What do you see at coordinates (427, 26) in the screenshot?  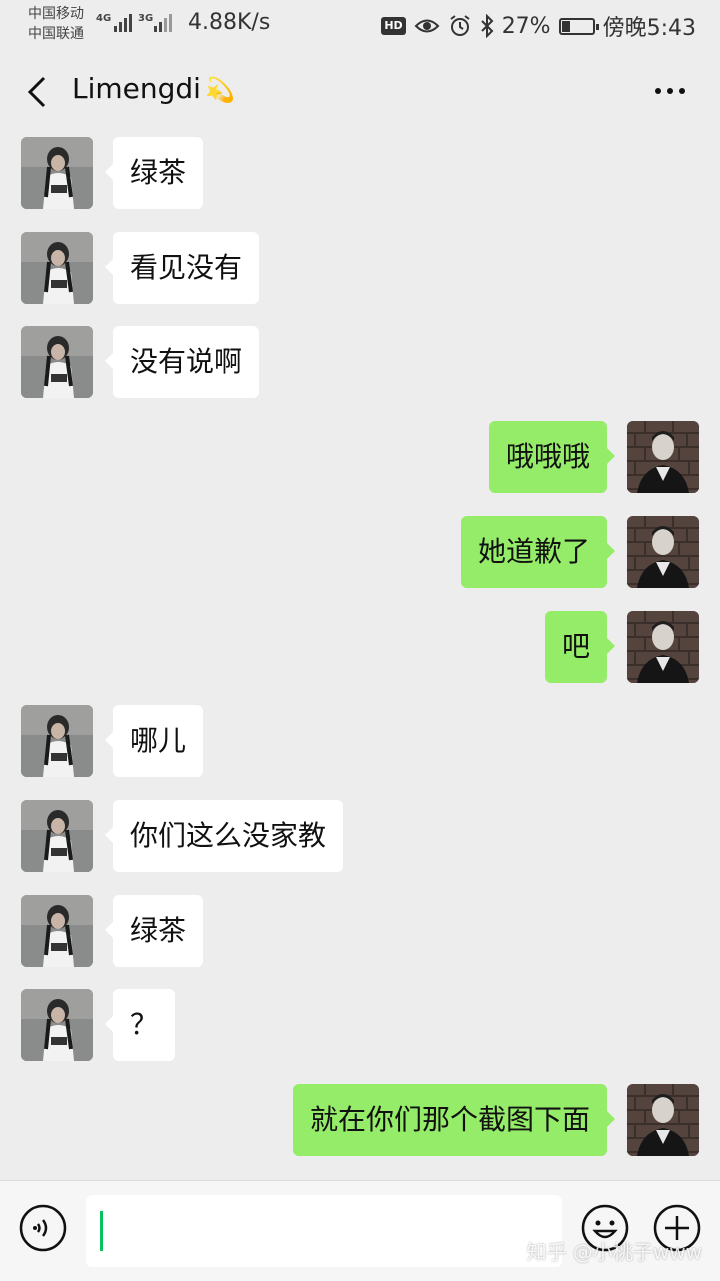 I see `eye-icon` at bounding box center [427, 26].